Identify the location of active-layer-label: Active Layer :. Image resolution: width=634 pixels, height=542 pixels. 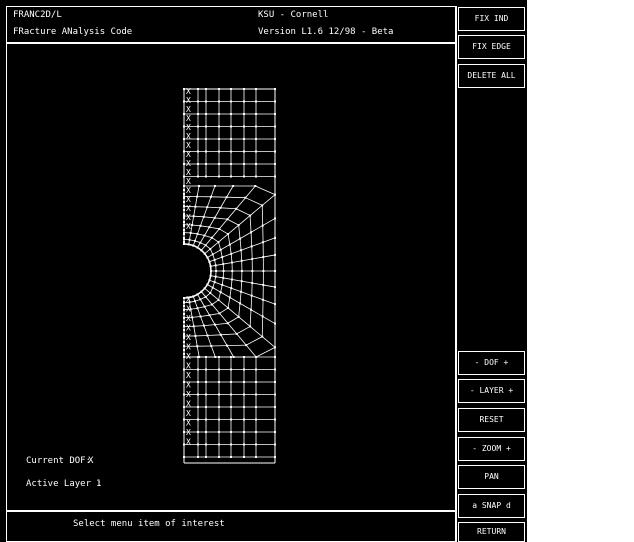
(64, 484).